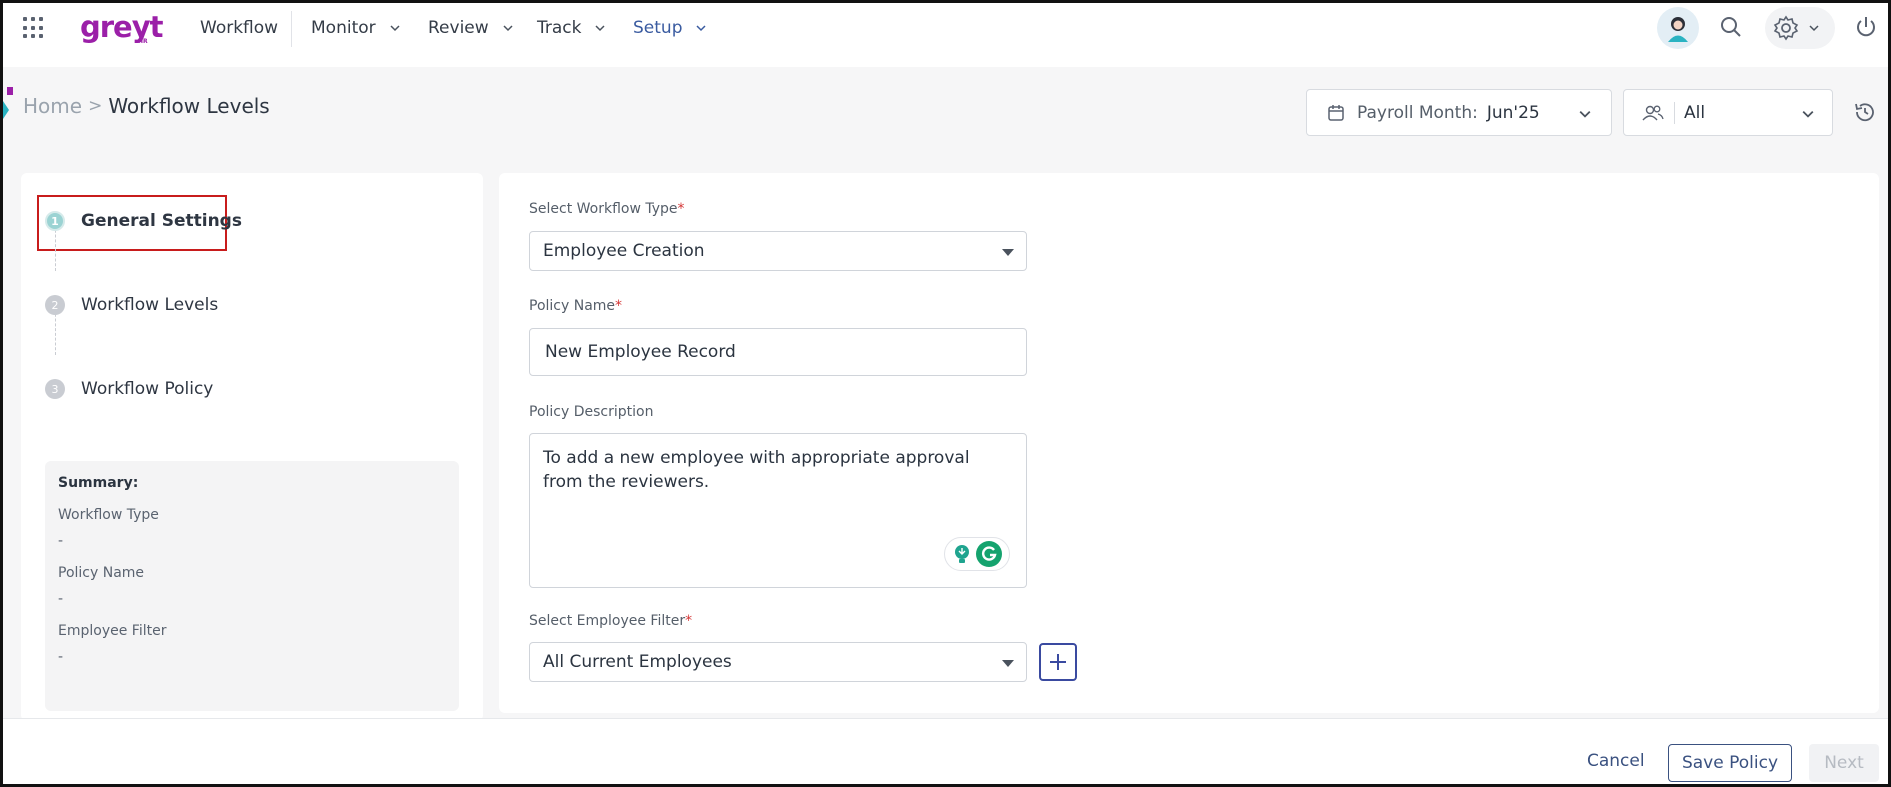  I want to click on policy-name-input: New Employee Record, so click(778, 352).